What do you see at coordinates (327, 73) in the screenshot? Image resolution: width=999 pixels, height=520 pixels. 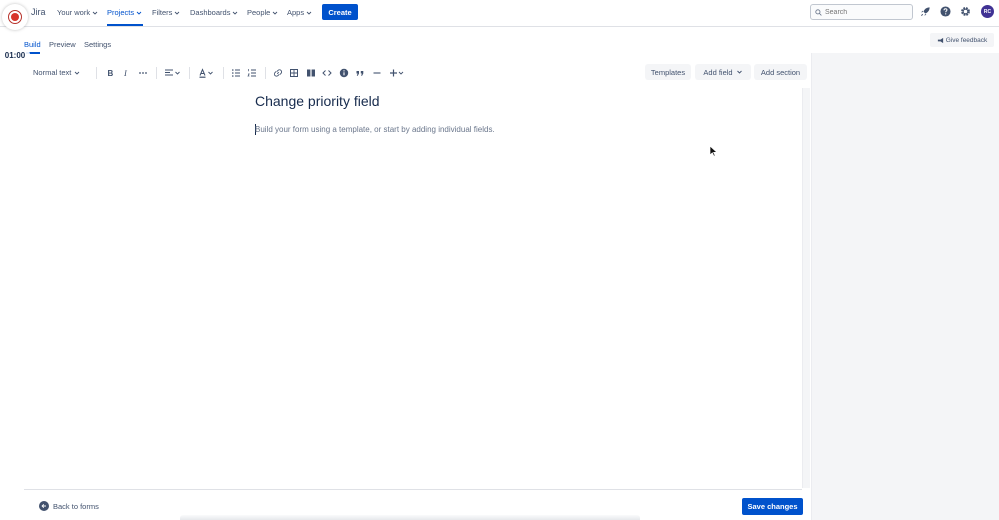 I see `code-icon` at bounding box center [327, 73].